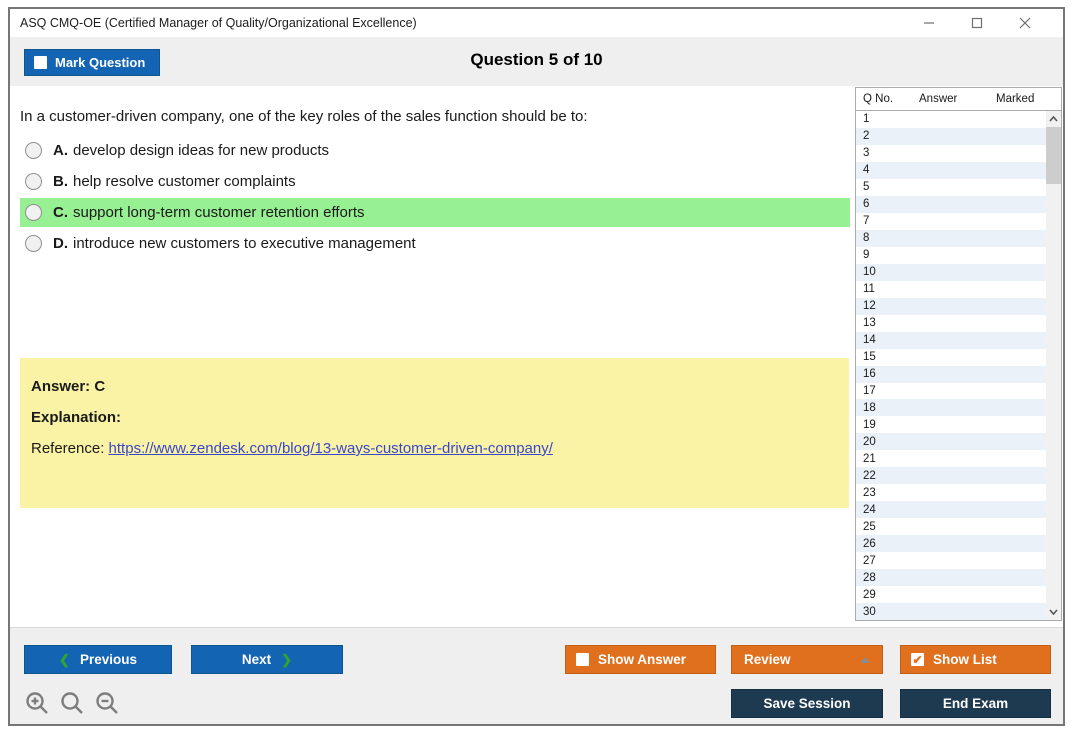  I want to click on previous-button: ❮ Previous, so click(98, 659).